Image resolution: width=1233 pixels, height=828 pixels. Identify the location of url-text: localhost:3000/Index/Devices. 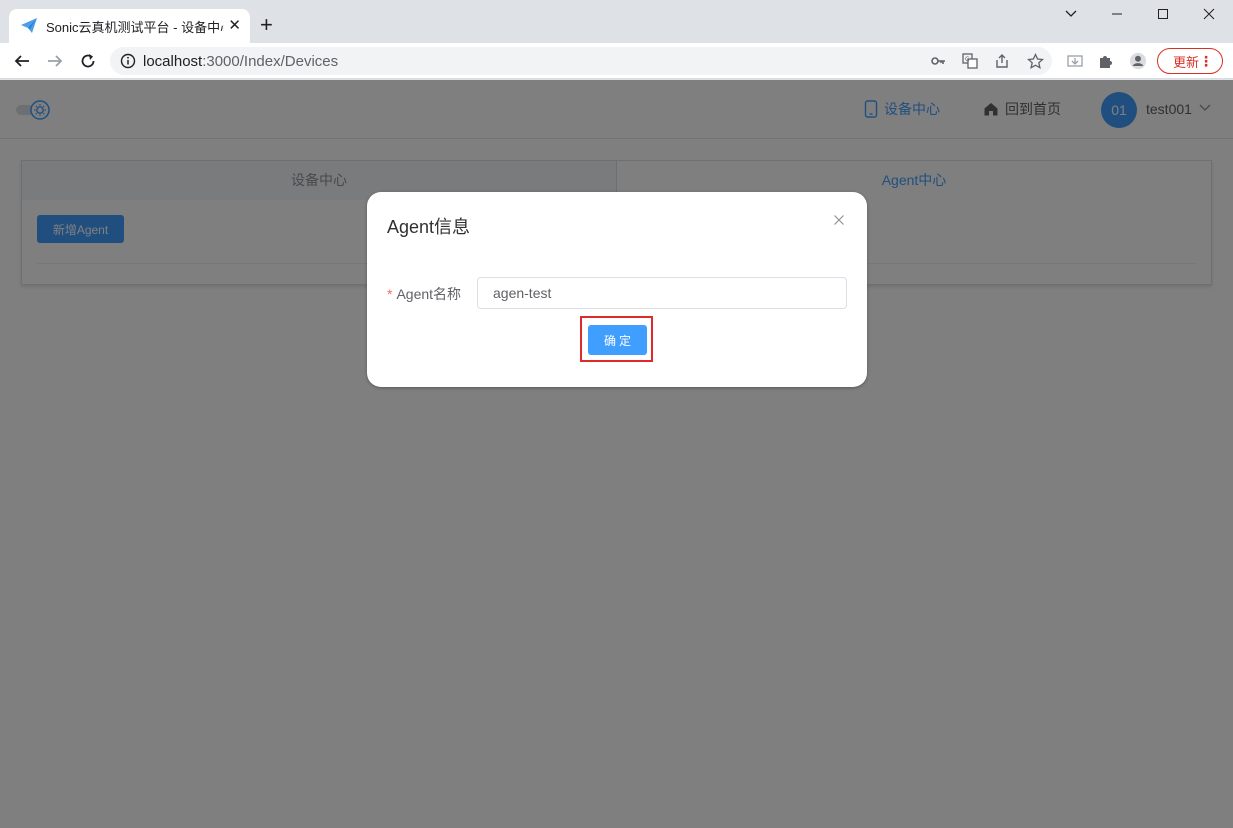
(240, 61).